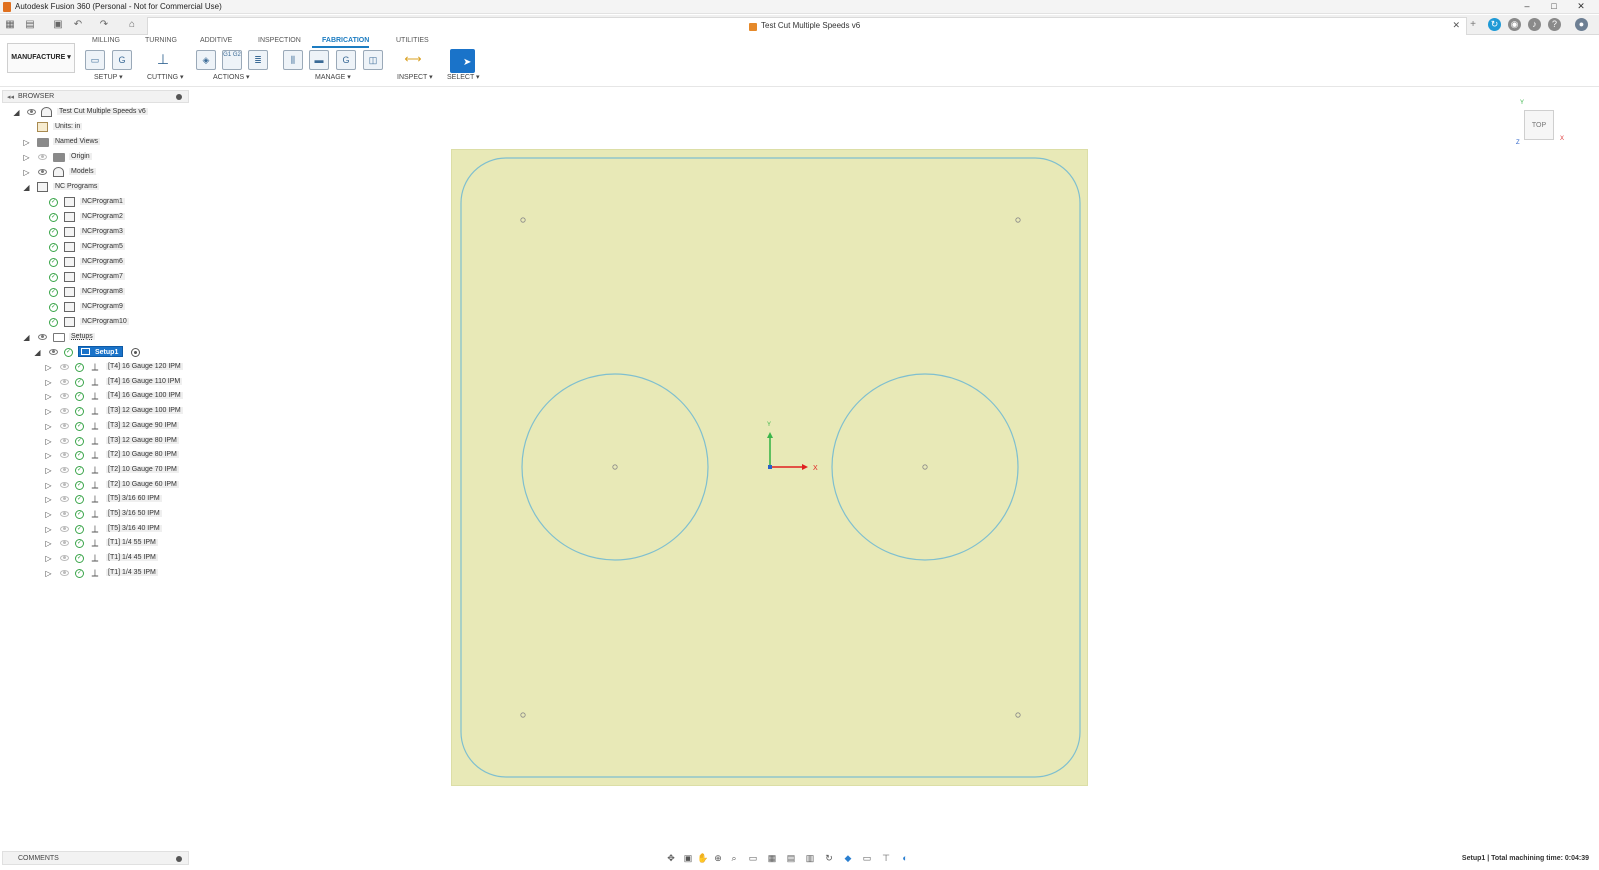  What do you see at coordinates (95, 543) in the screenshot?
I see `operation-row: ▷ ✓ ⟂ [T1] 1/4 55 IPM` at bounding box center [95, 543].